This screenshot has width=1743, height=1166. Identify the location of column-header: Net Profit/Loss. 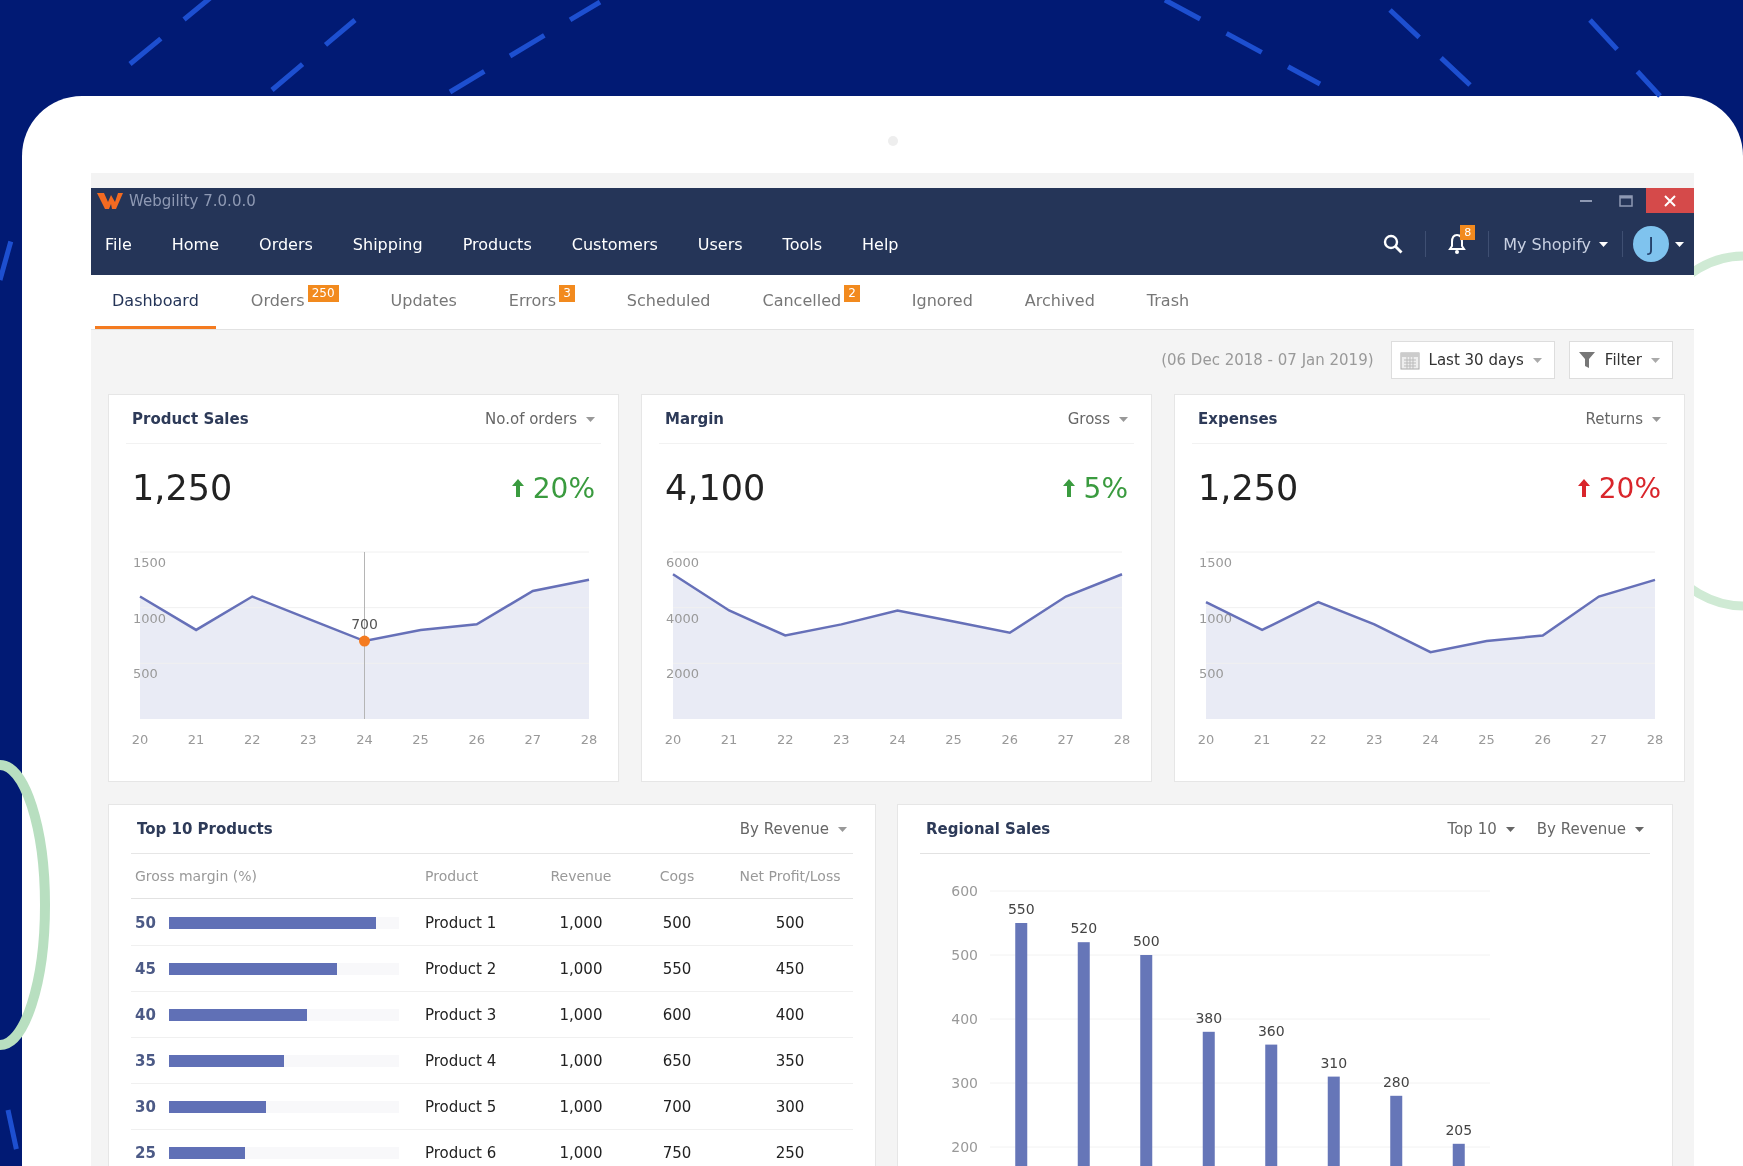
(790, 876).